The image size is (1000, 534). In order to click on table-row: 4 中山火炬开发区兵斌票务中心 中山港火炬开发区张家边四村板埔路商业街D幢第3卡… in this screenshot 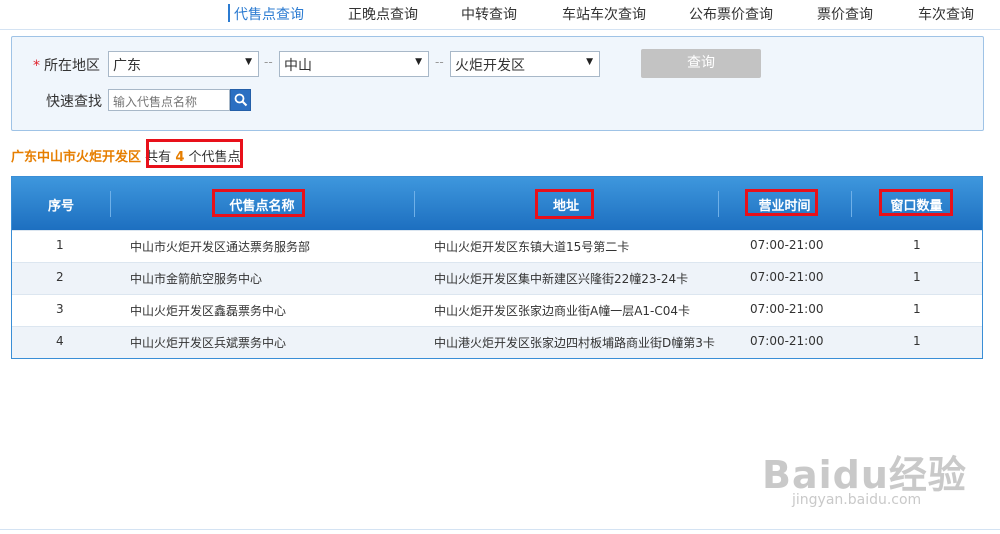, I will do `click(497, 342)`.